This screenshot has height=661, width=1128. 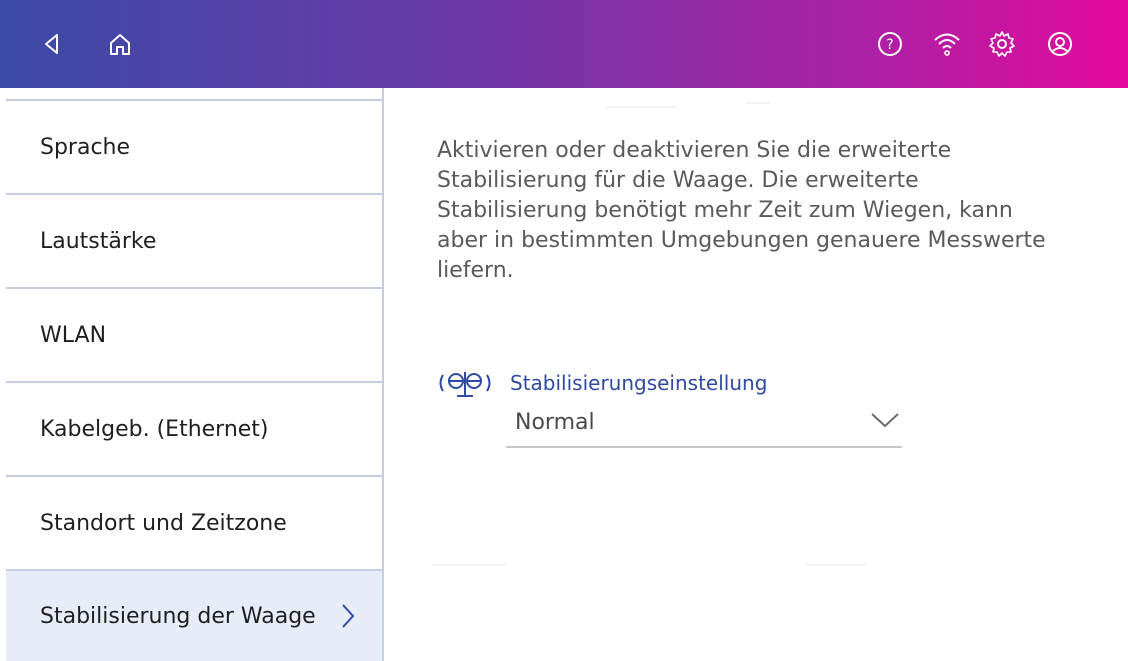 What do you see at coordinates (194, 148) in the screenshot?
I see `sidebar-item-sprache: Sprache` at bounding box center [194, 148].